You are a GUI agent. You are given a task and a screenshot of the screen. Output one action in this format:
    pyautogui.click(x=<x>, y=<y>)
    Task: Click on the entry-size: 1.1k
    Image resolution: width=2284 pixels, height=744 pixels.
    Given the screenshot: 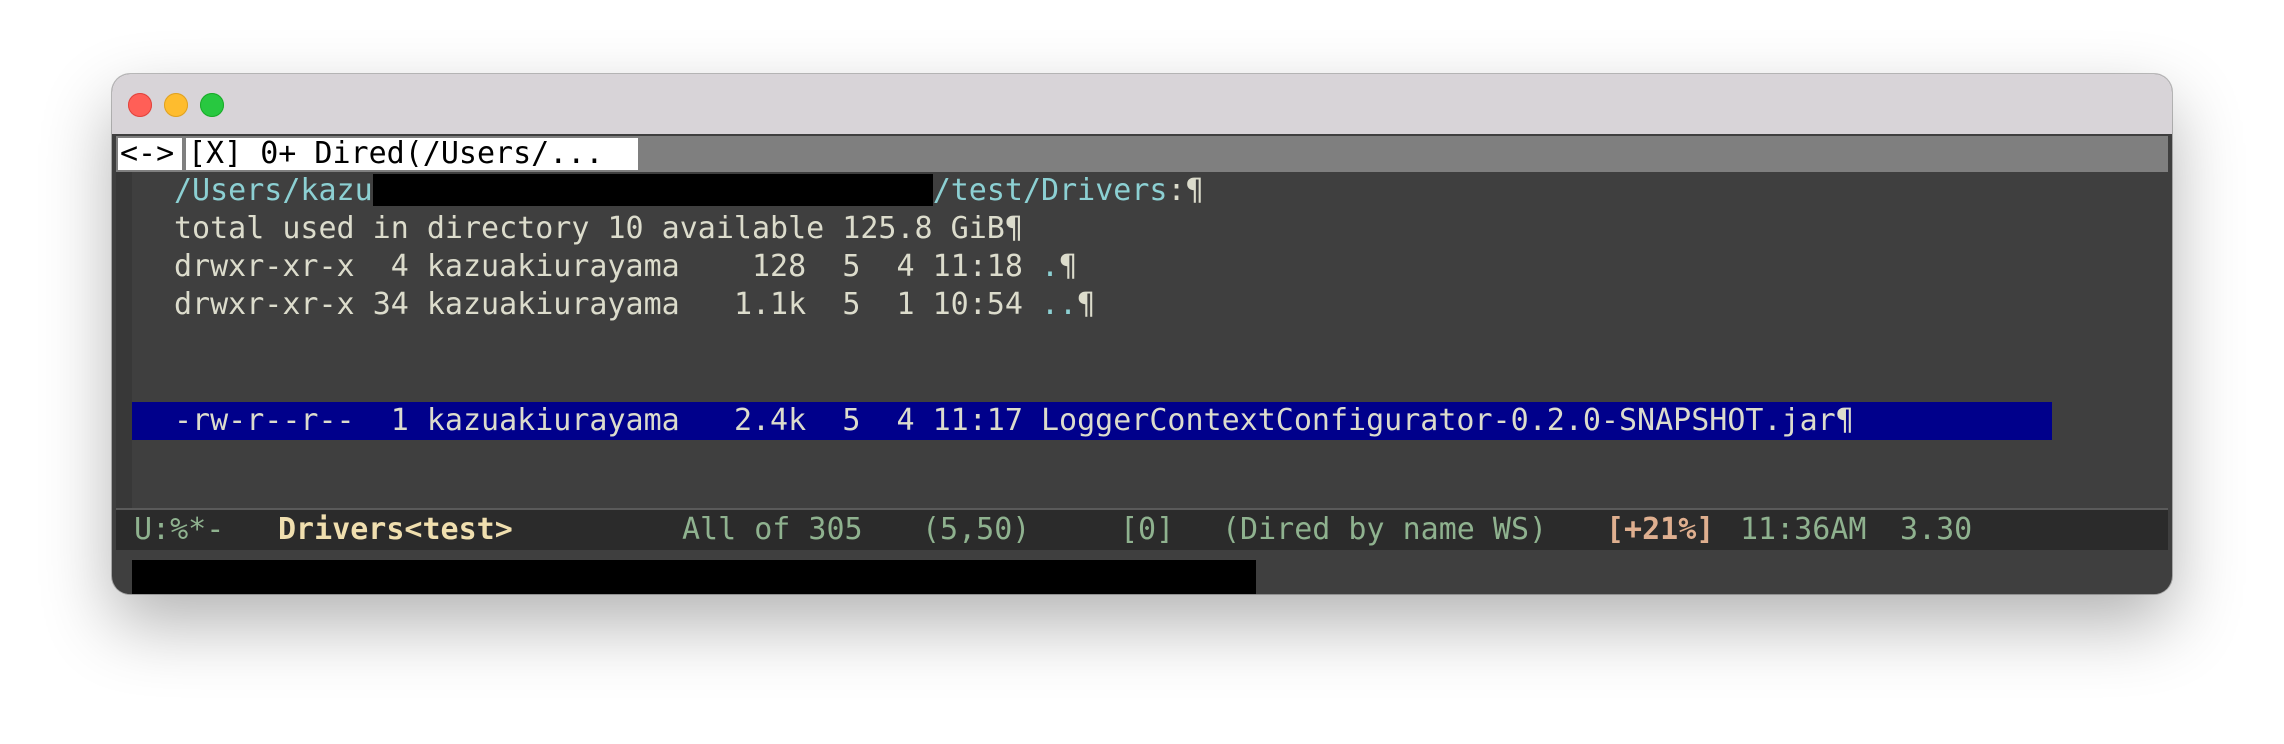 What is the action you would take?
    pyautogui.click(x=770, y=304)
    